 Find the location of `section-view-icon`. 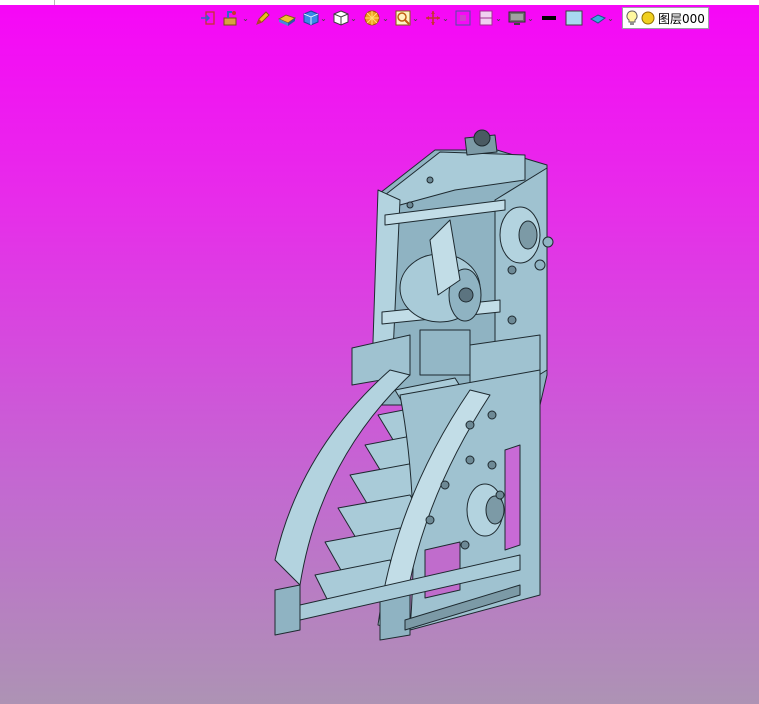

section-view-icon is located at coordinates (486, 18).